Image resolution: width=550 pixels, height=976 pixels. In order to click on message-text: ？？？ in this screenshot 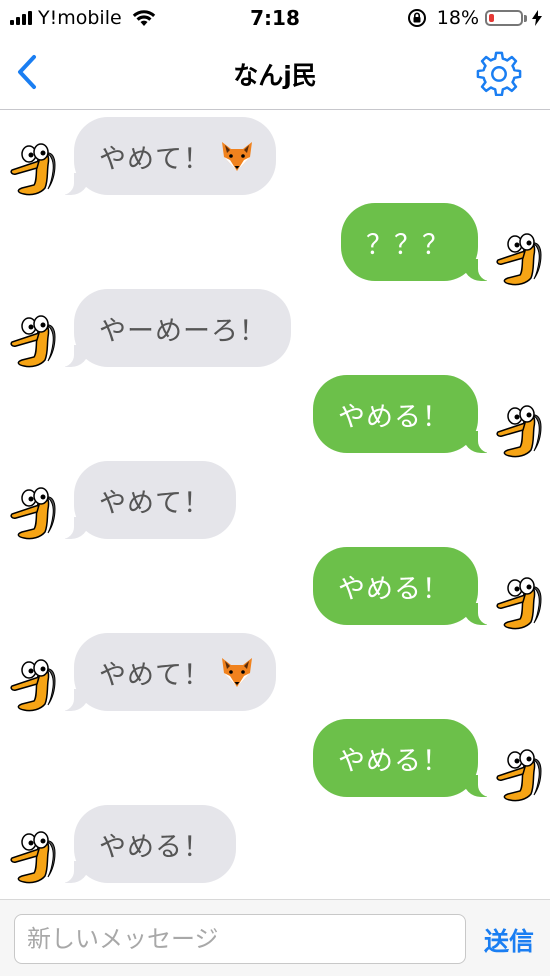, I will do `click(408, 245)`.